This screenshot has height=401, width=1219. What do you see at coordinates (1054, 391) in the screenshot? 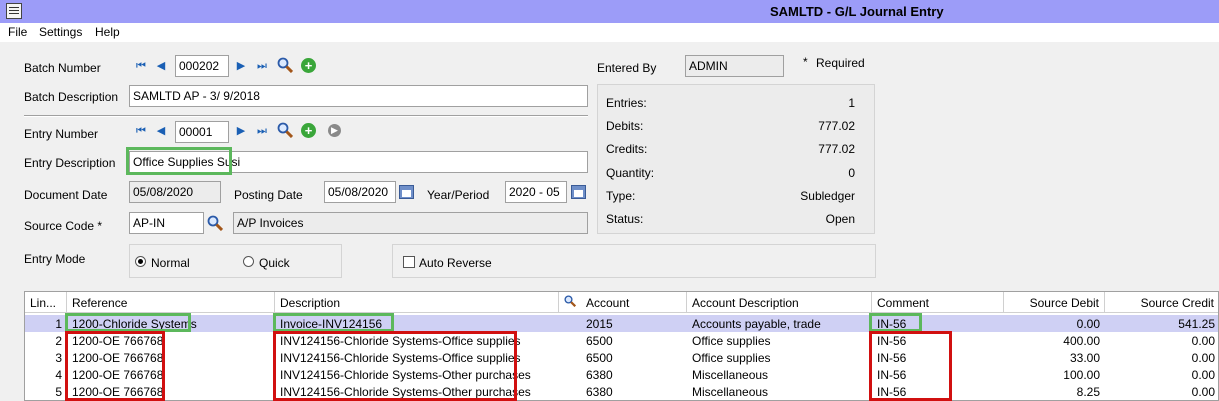
I see `cell-source-debit: 8.25` at bounding box center [1054, 391].